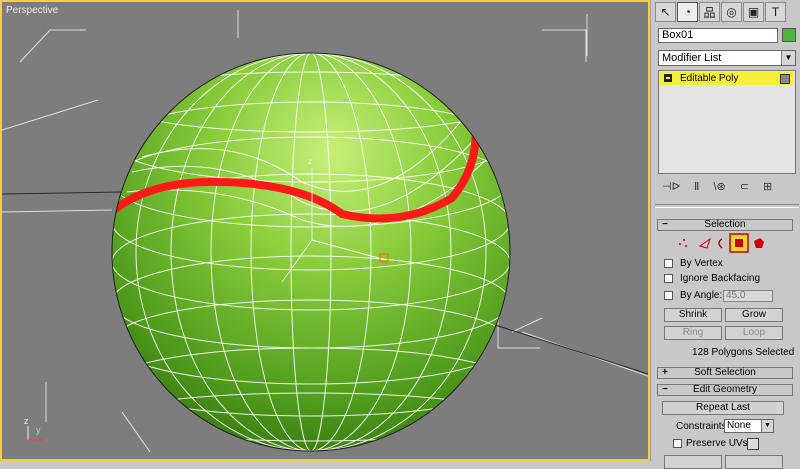 The width and height of the screenshot is (800, 469). I want to click on ignore-backfacing-checkbox, so click(668, 278).